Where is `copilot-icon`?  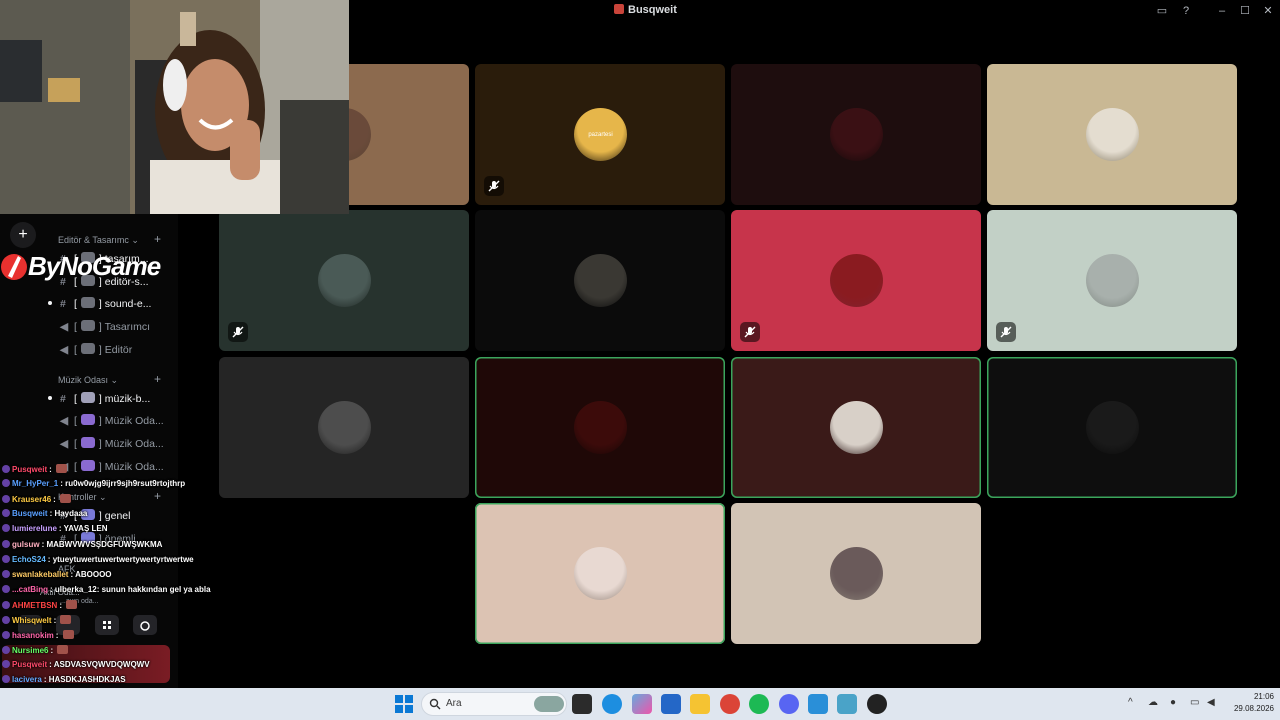
copilot-icon is located at coordinates (642, 704).